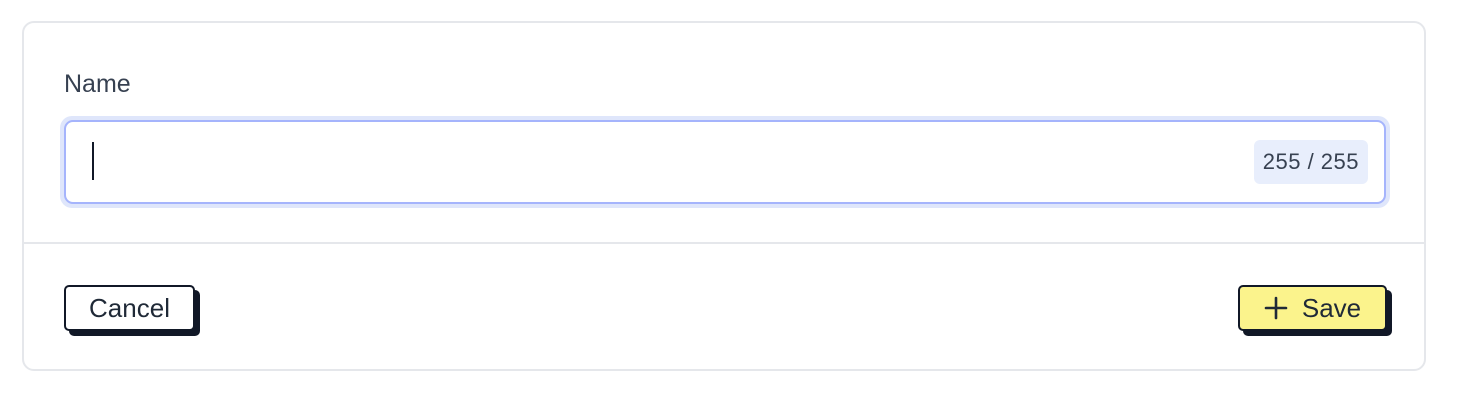 The height and width of the screenshot is (410, 1462). Describe the element at coordinates (1331, 307) in the screenshot. I see `save-button-label: Save` at that location.